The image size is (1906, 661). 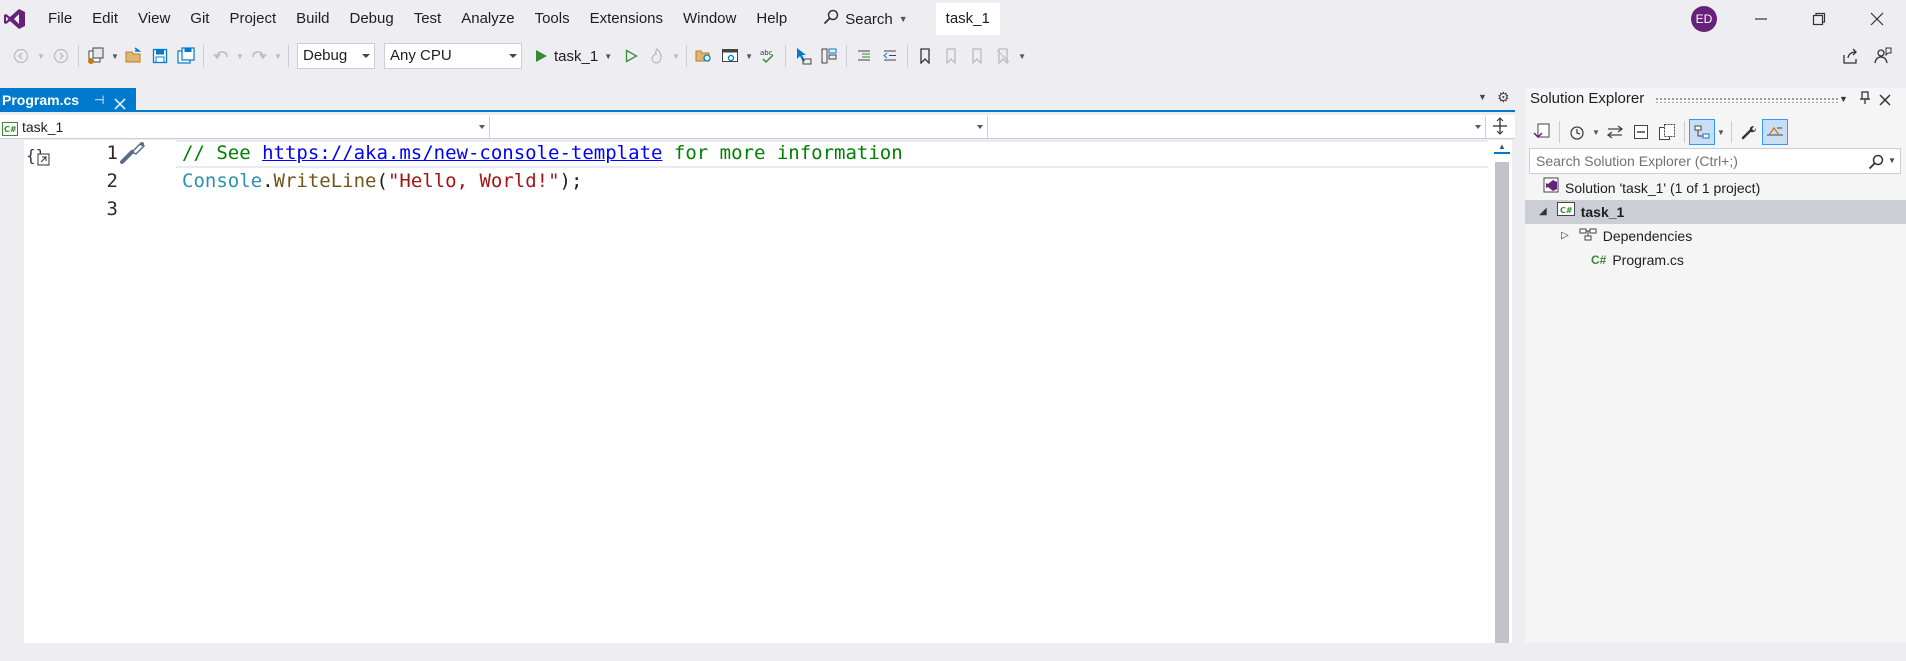 I want to click on start-without-debugging-button, so click(x=631, y=56).